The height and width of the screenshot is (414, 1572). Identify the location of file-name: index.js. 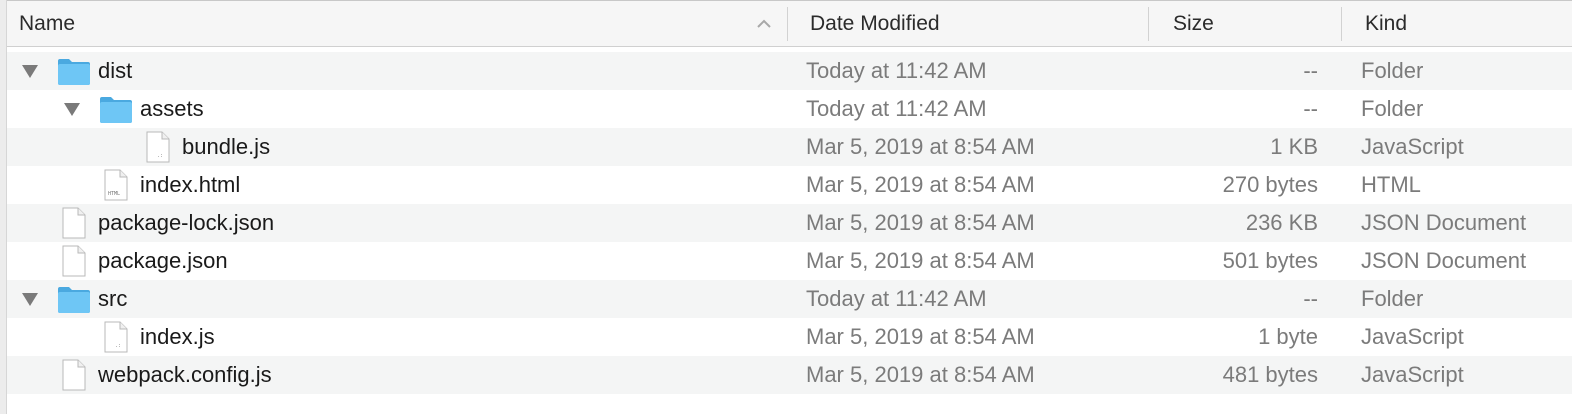
(177, 336).